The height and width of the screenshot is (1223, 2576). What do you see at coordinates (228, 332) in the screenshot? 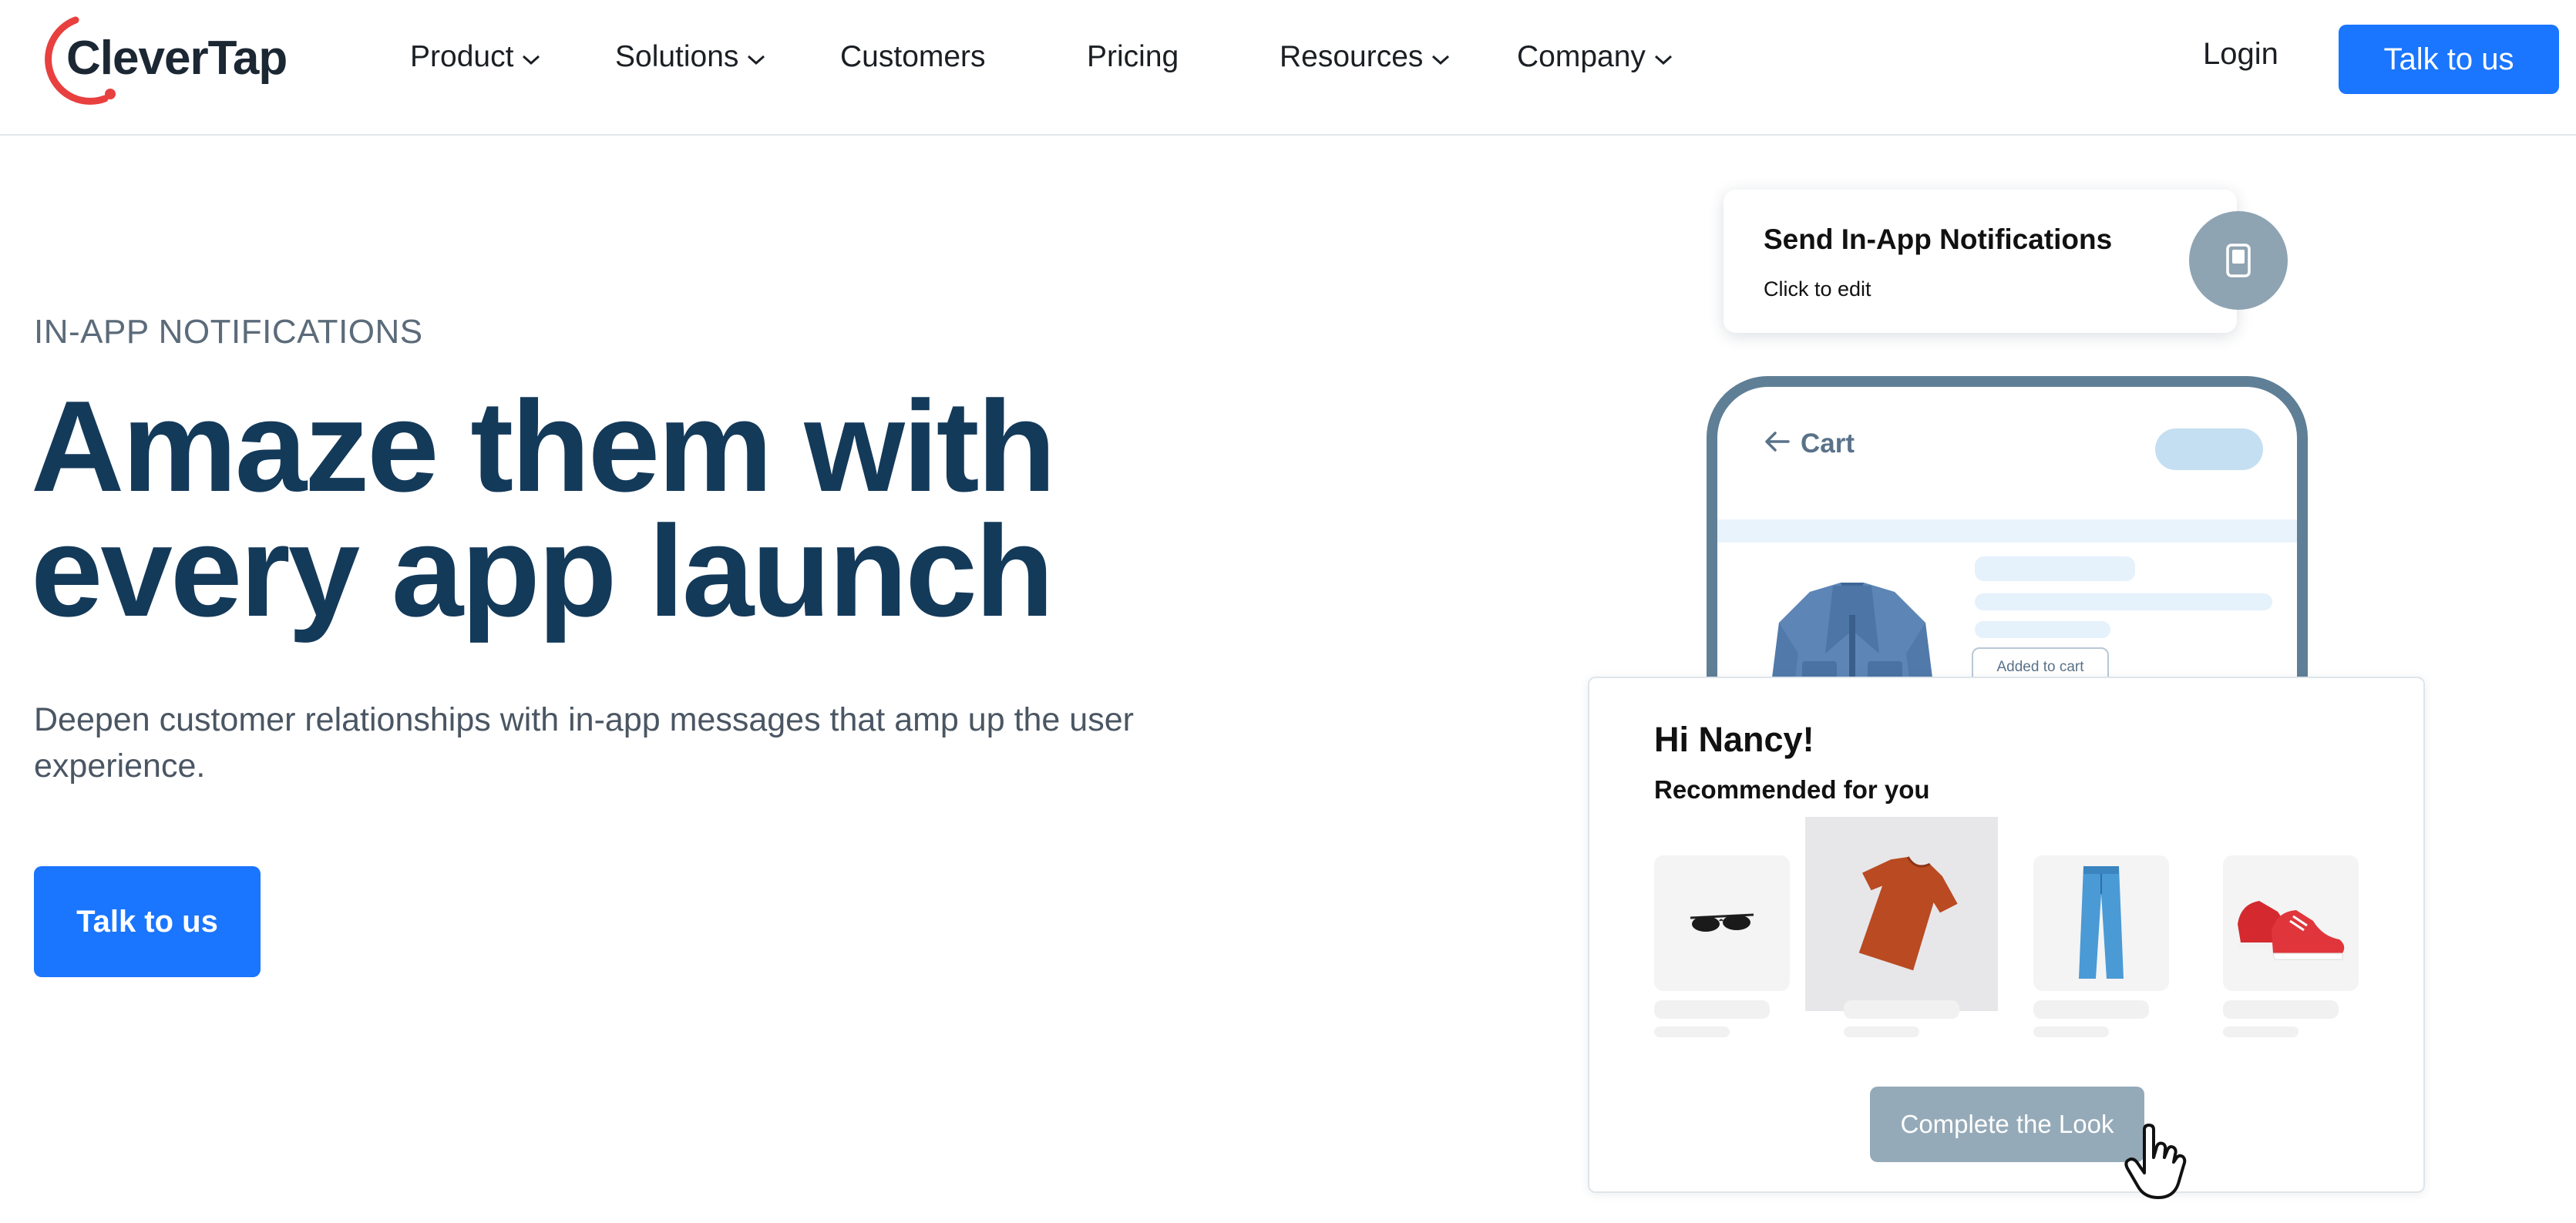
I see `hero-eyebrow: IN-APP NOTIFICATIONS` at bounding box center [228, 332].